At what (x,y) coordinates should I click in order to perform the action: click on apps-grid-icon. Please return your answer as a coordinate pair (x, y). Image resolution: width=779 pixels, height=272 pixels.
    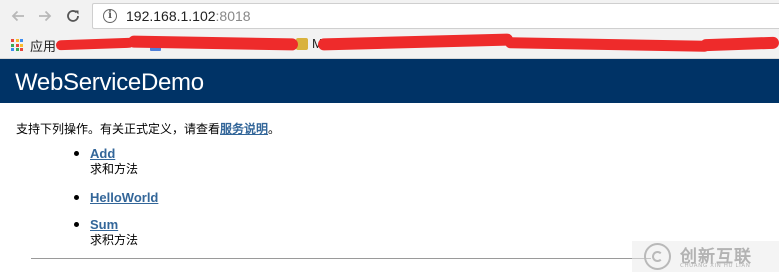
    Looking at the image, I should click on (17, 45).